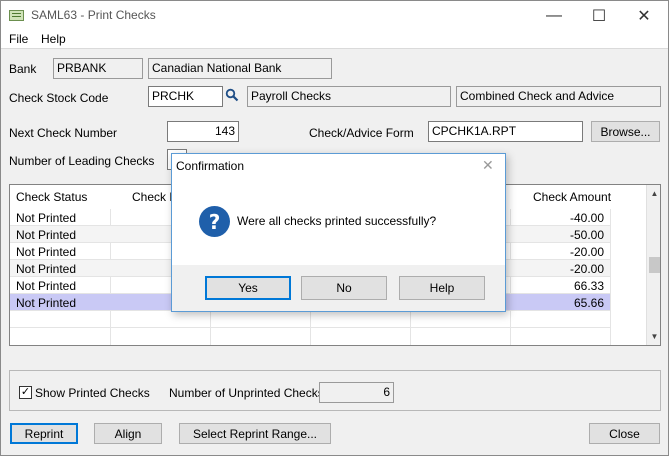  What do you see at coordinates (203, 131) in the screenshot?
I see `next-check-number-input: 143` at bounding box center [203, 131].